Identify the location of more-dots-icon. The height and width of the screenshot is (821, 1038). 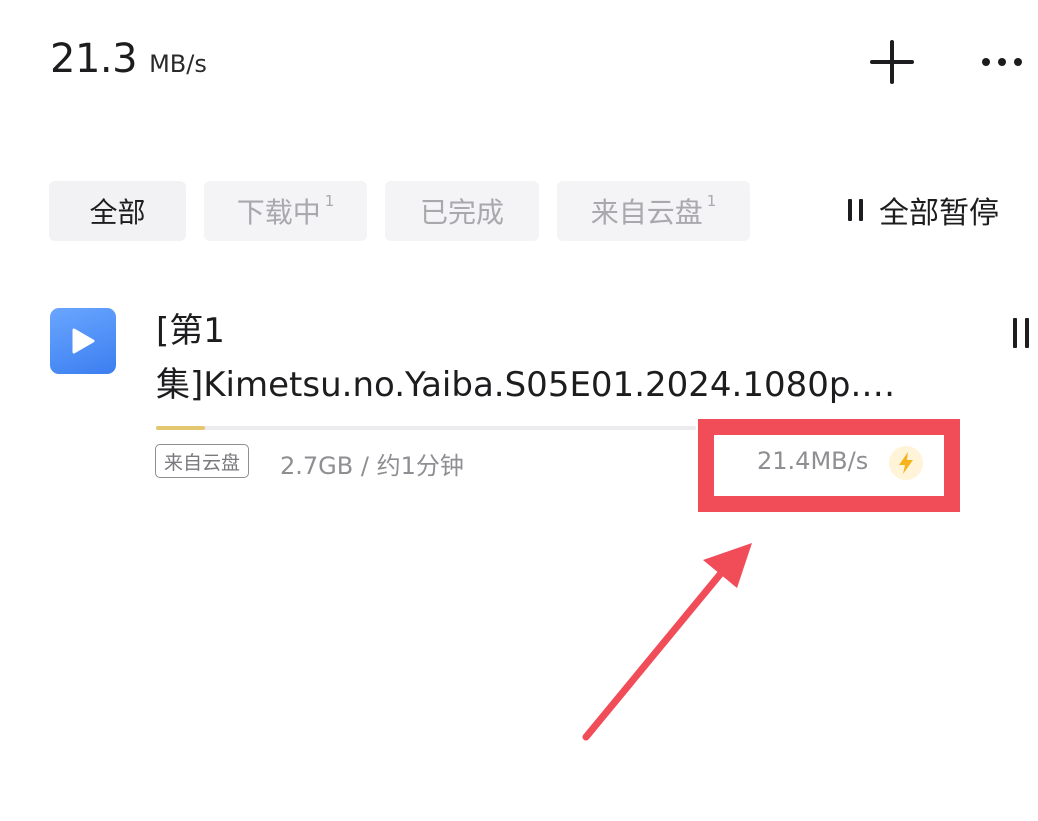
(1002, 62).